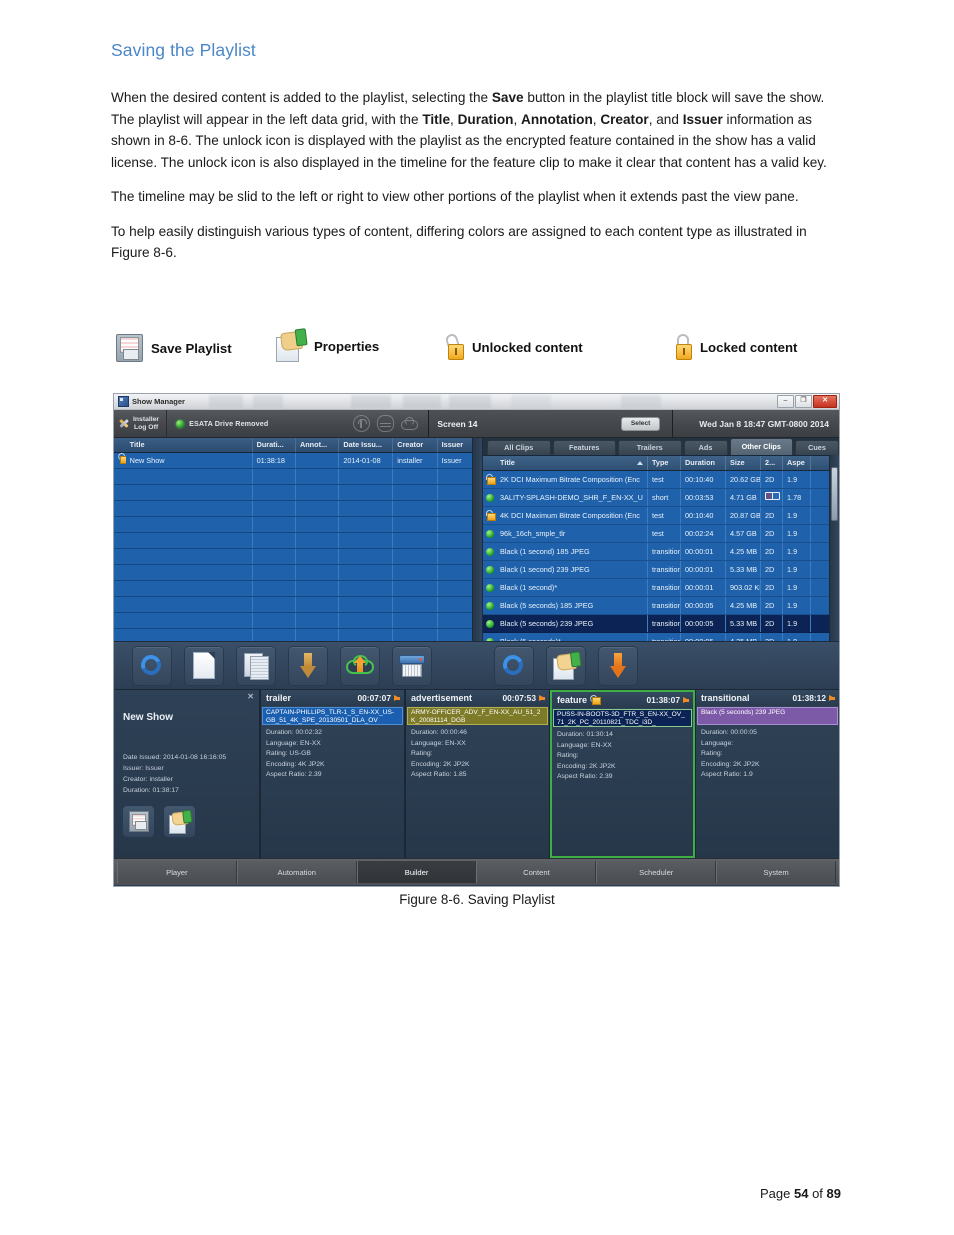 This screenshot has width=954, height=1235. Describe the element at coordinates (476, 402) in the screenshot. I see `window-title-bar: Show Manager – ❐ ✕` at that location.